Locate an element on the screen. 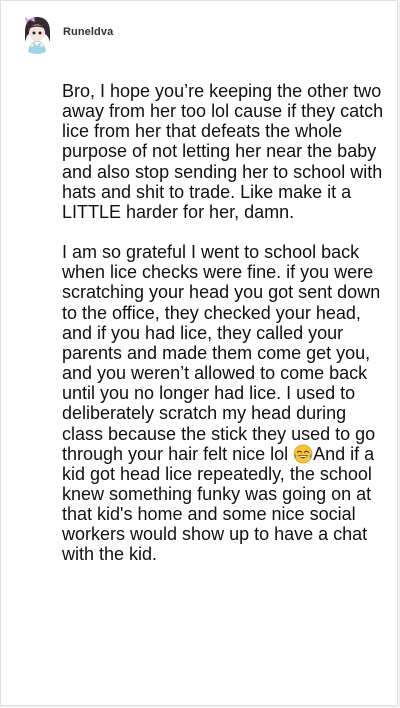 Image resolution: width=400 pixels, height=708 pixels. avatar is located at coordinates (37, 33).